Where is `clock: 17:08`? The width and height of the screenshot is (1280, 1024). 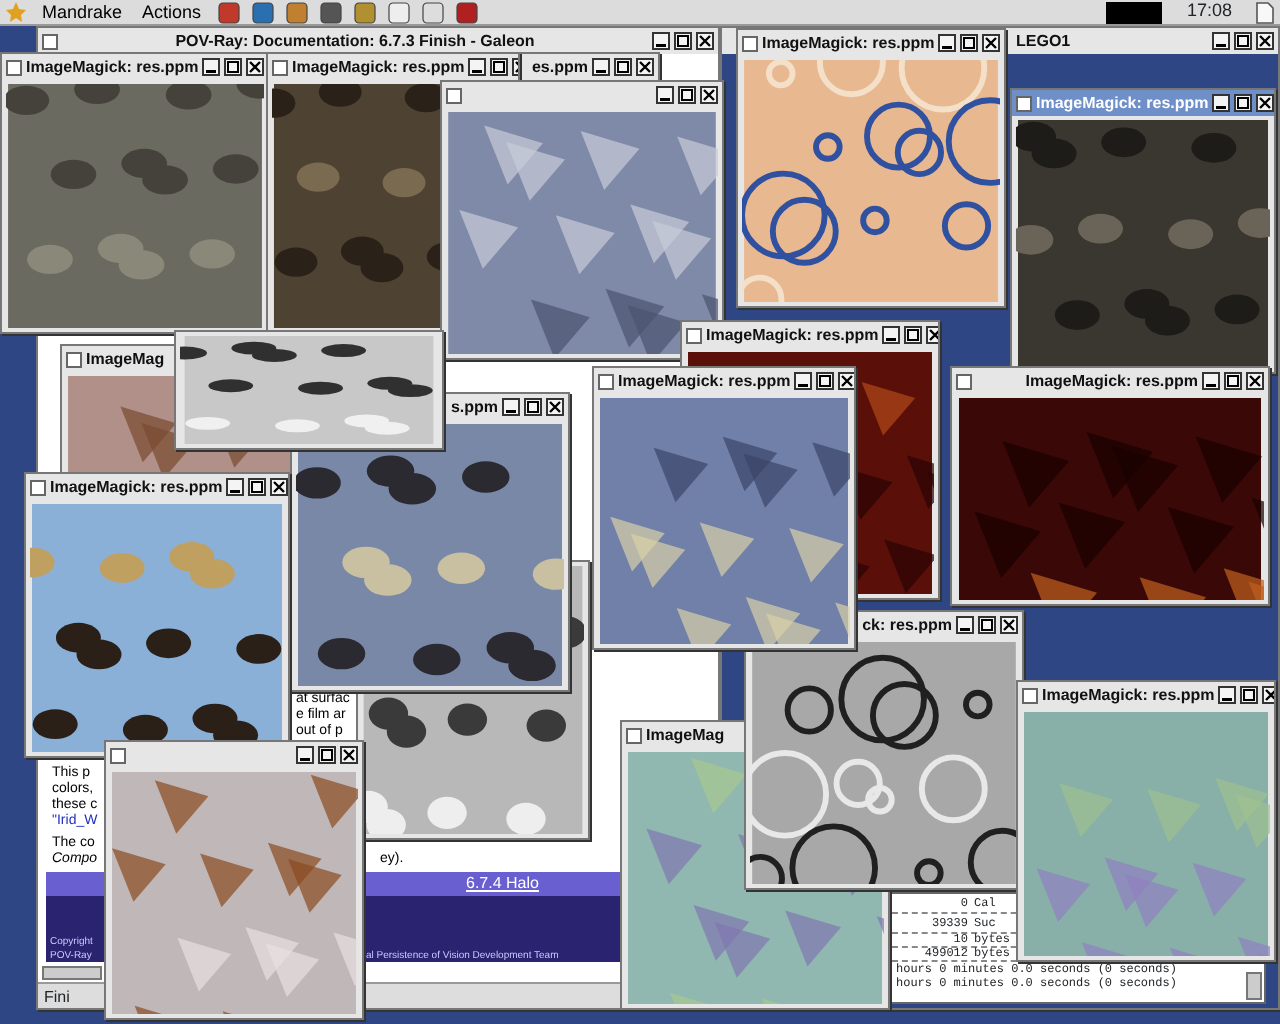 clock: 17:08 is located at coordinates (1209, 12).